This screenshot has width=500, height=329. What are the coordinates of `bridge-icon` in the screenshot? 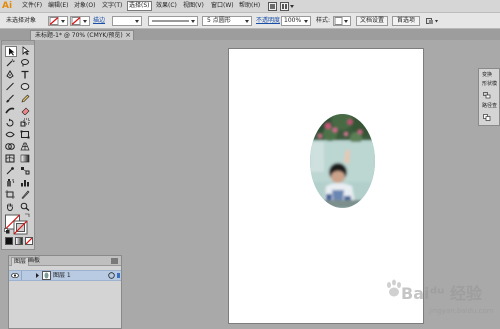 It's located at (272, 6).